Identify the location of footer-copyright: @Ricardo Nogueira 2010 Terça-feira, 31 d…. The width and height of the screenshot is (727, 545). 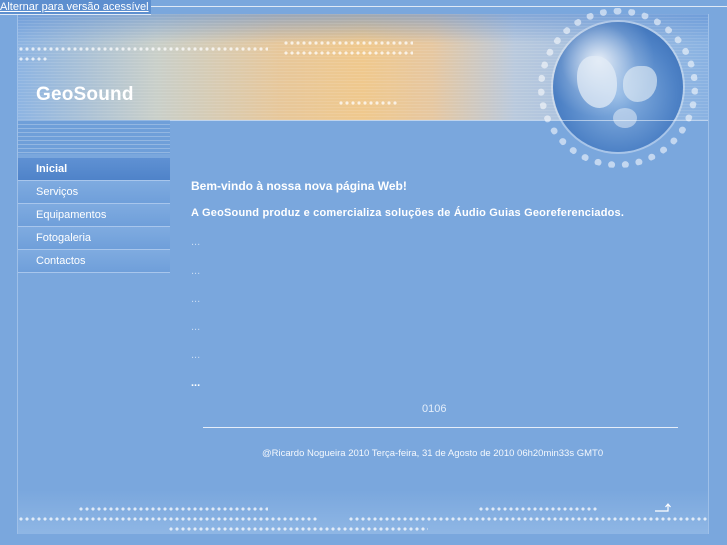
(433, 453).